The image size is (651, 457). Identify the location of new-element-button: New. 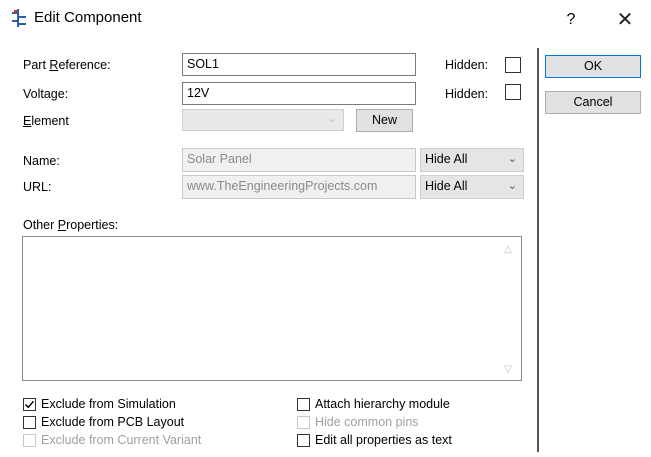
(384, 120).